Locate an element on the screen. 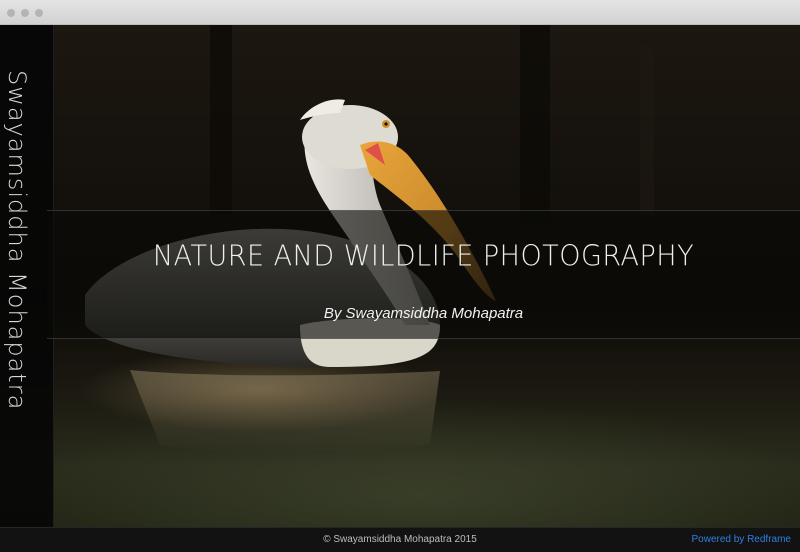  window-titlebar is located at coordinates (400, 12).